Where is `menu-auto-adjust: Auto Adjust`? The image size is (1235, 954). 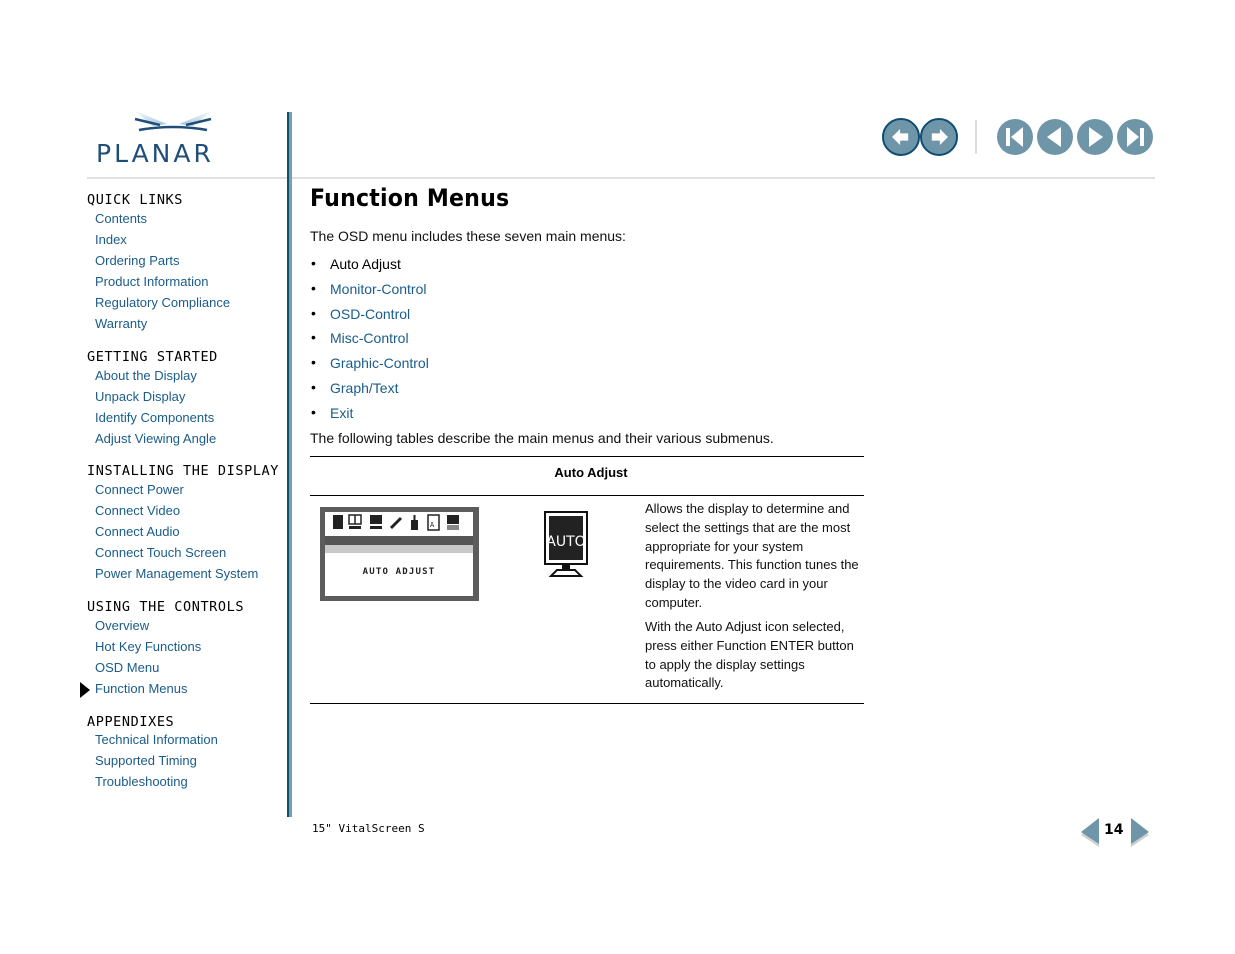
menu-auto-adjust: Auto Adjust is located at coordinates (365, 264).